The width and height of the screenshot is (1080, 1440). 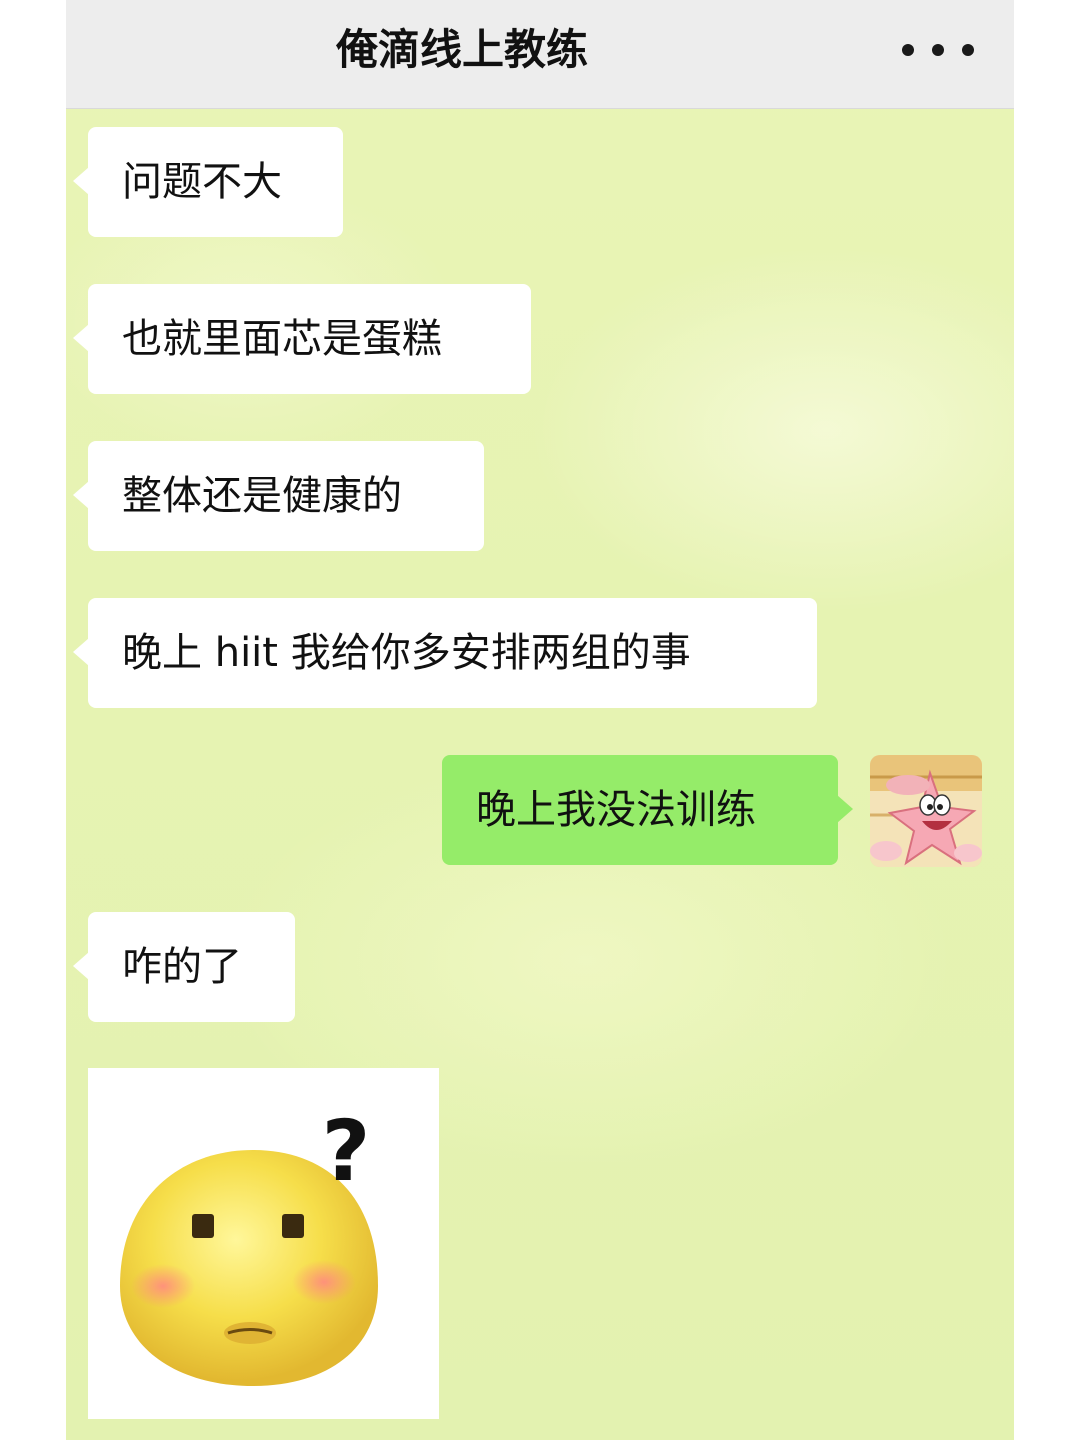 I want to click on message-bubble-incoming: 晚上 hiit 我给你多安排两组的事, so click(x=445, y=653).